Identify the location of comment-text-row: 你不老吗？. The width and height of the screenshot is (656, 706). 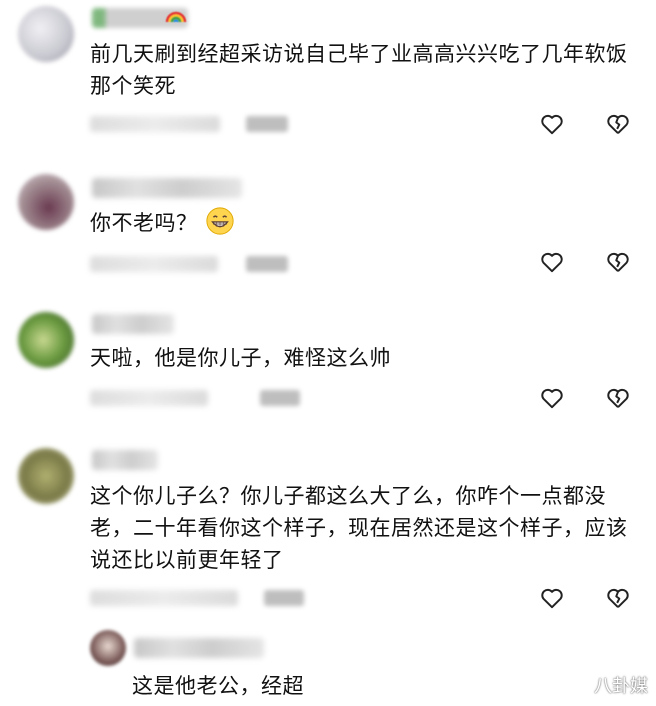
(359, 222).